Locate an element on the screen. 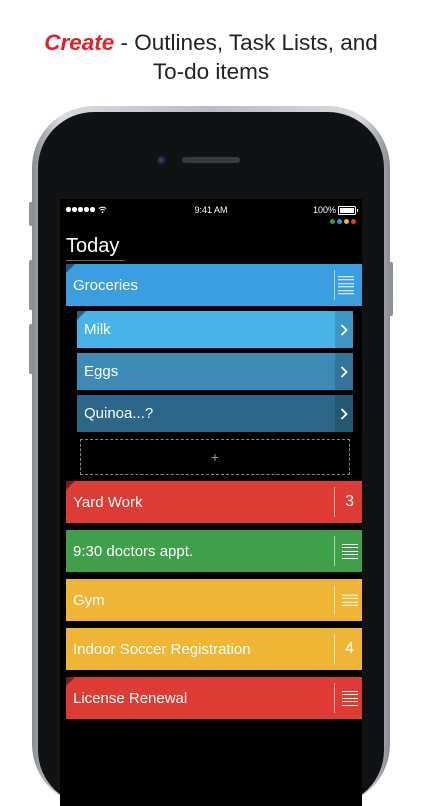 The width and height of the screenshot is (422, 806). list-item-doctors-appt: 9:30 doctors appt. is located at coordinates (214, 551).